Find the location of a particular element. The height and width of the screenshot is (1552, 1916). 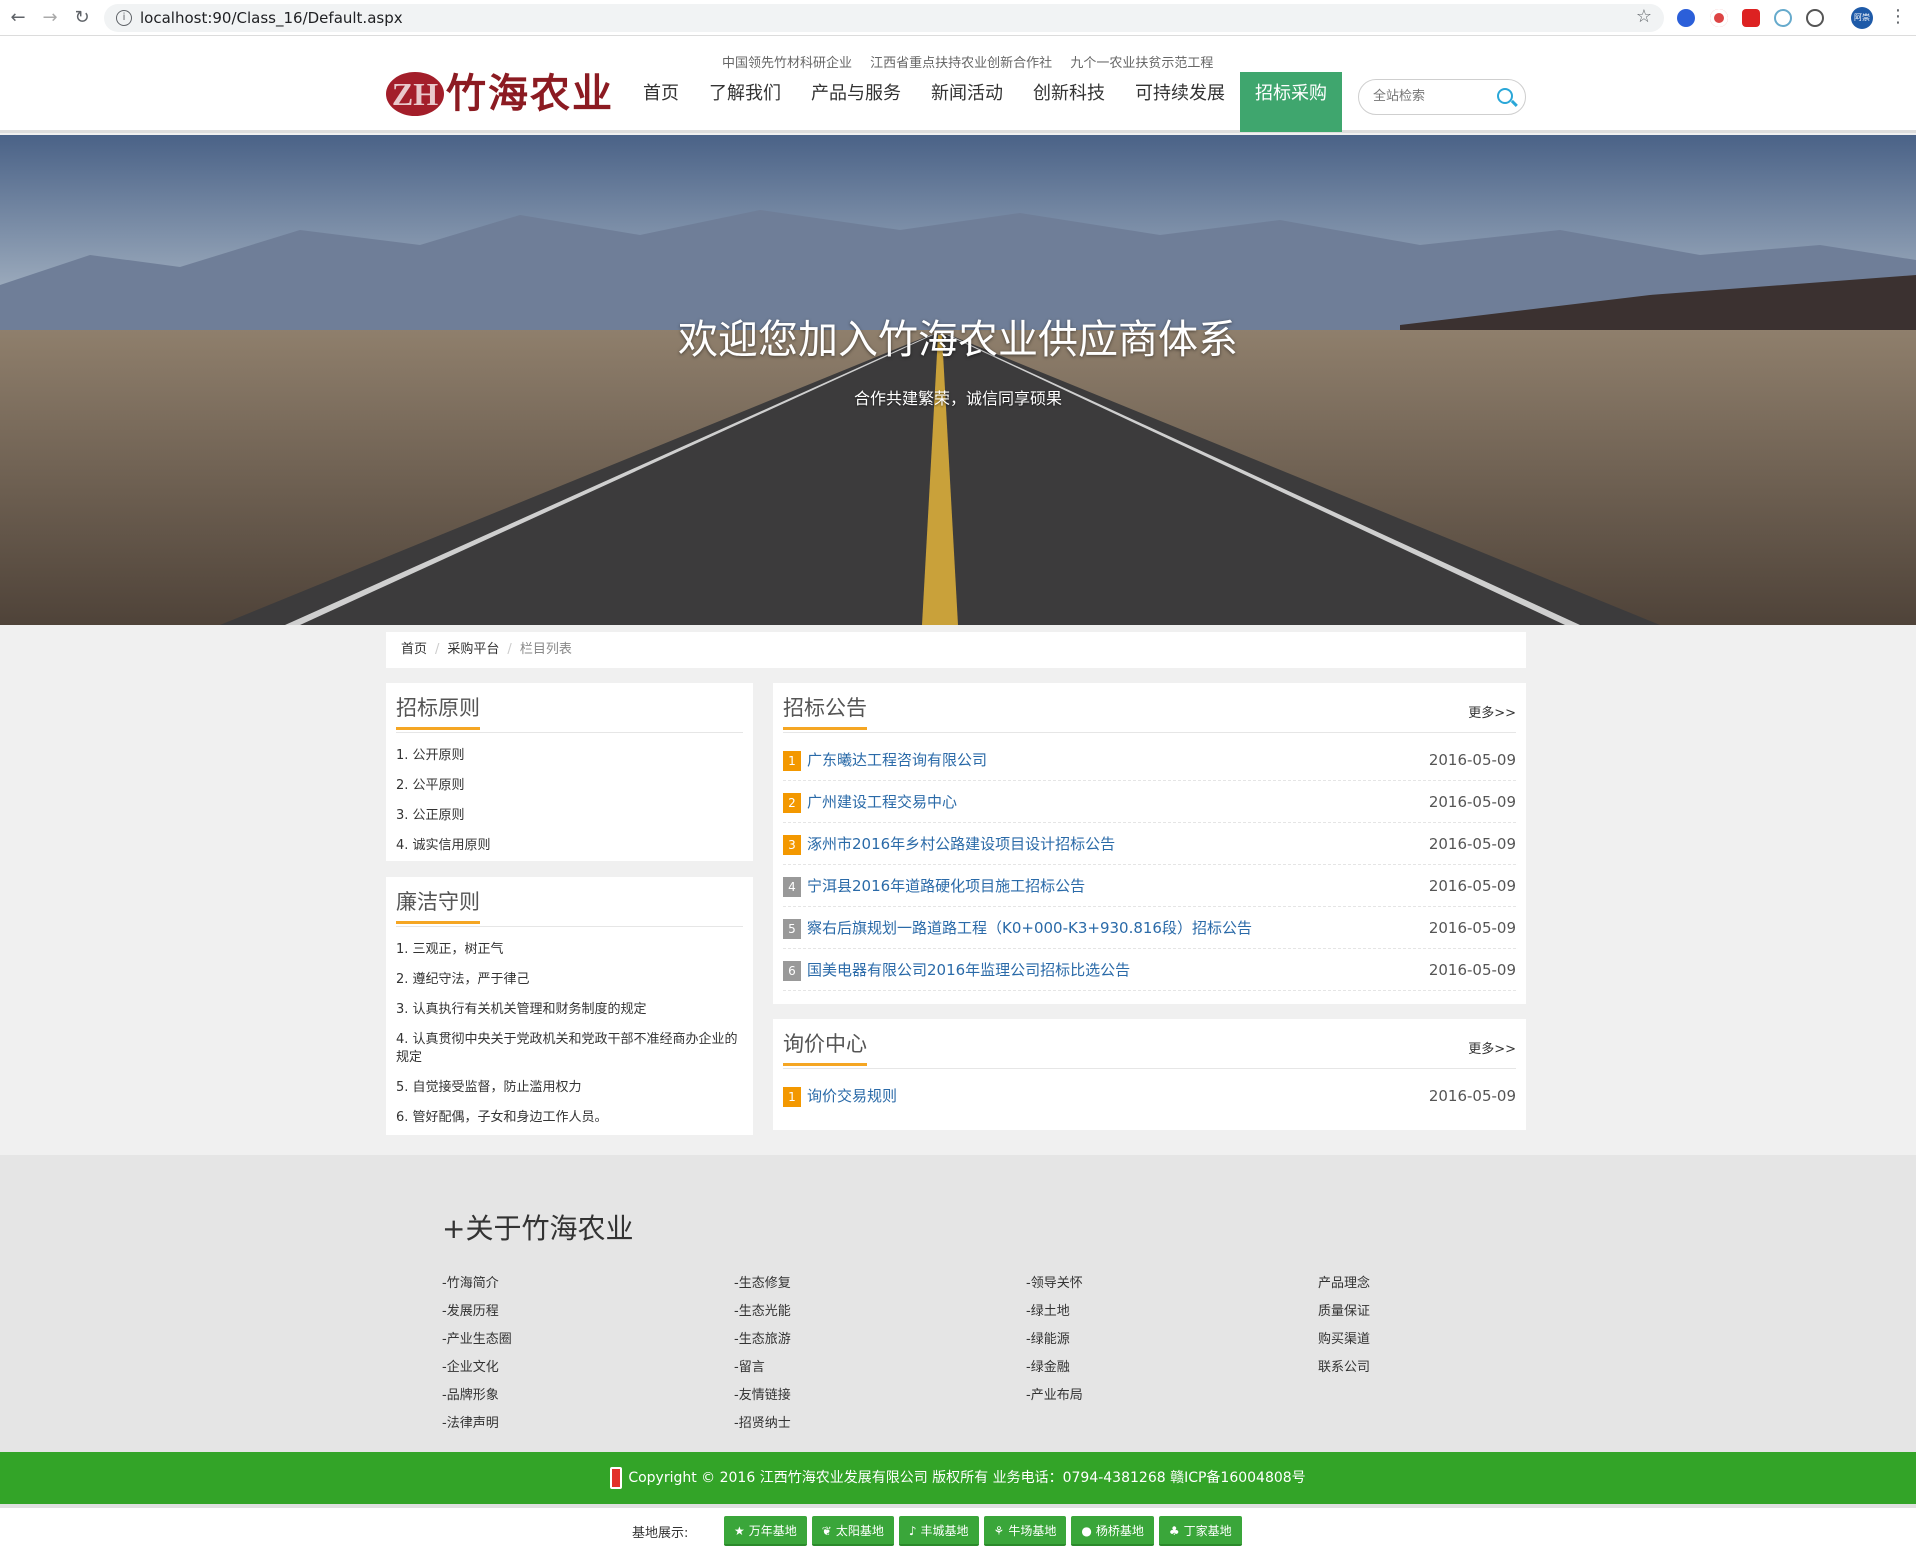

footer-link: -领导关怀 is located at coordinates (1054, 1289).